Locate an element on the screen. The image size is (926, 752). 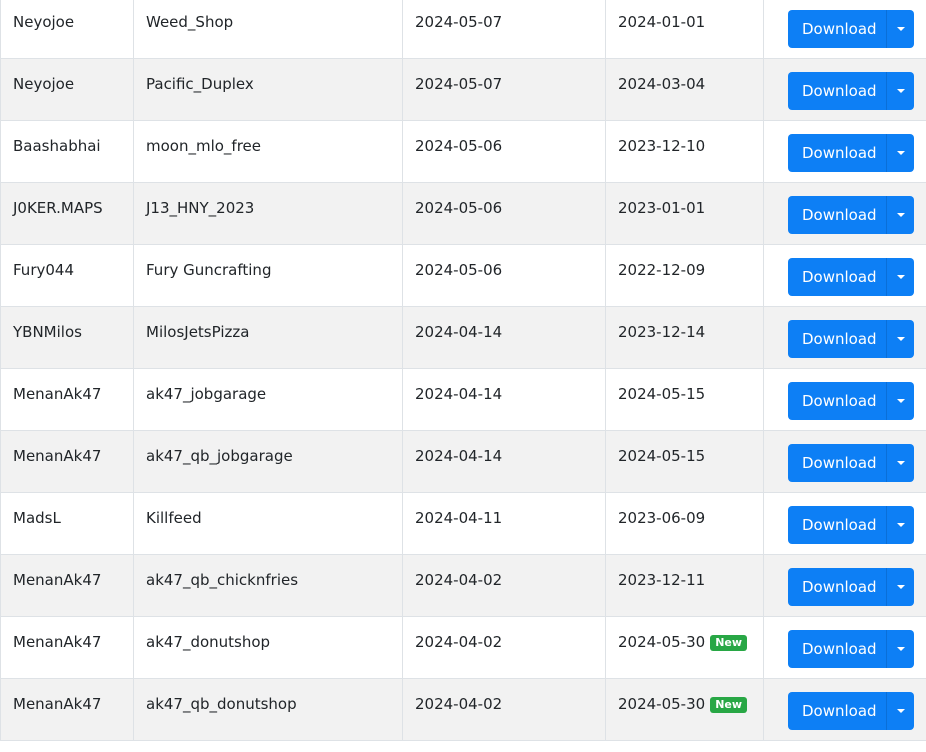
updated-date-cell: 2024-03-04 is located at coordinates (684, 89).